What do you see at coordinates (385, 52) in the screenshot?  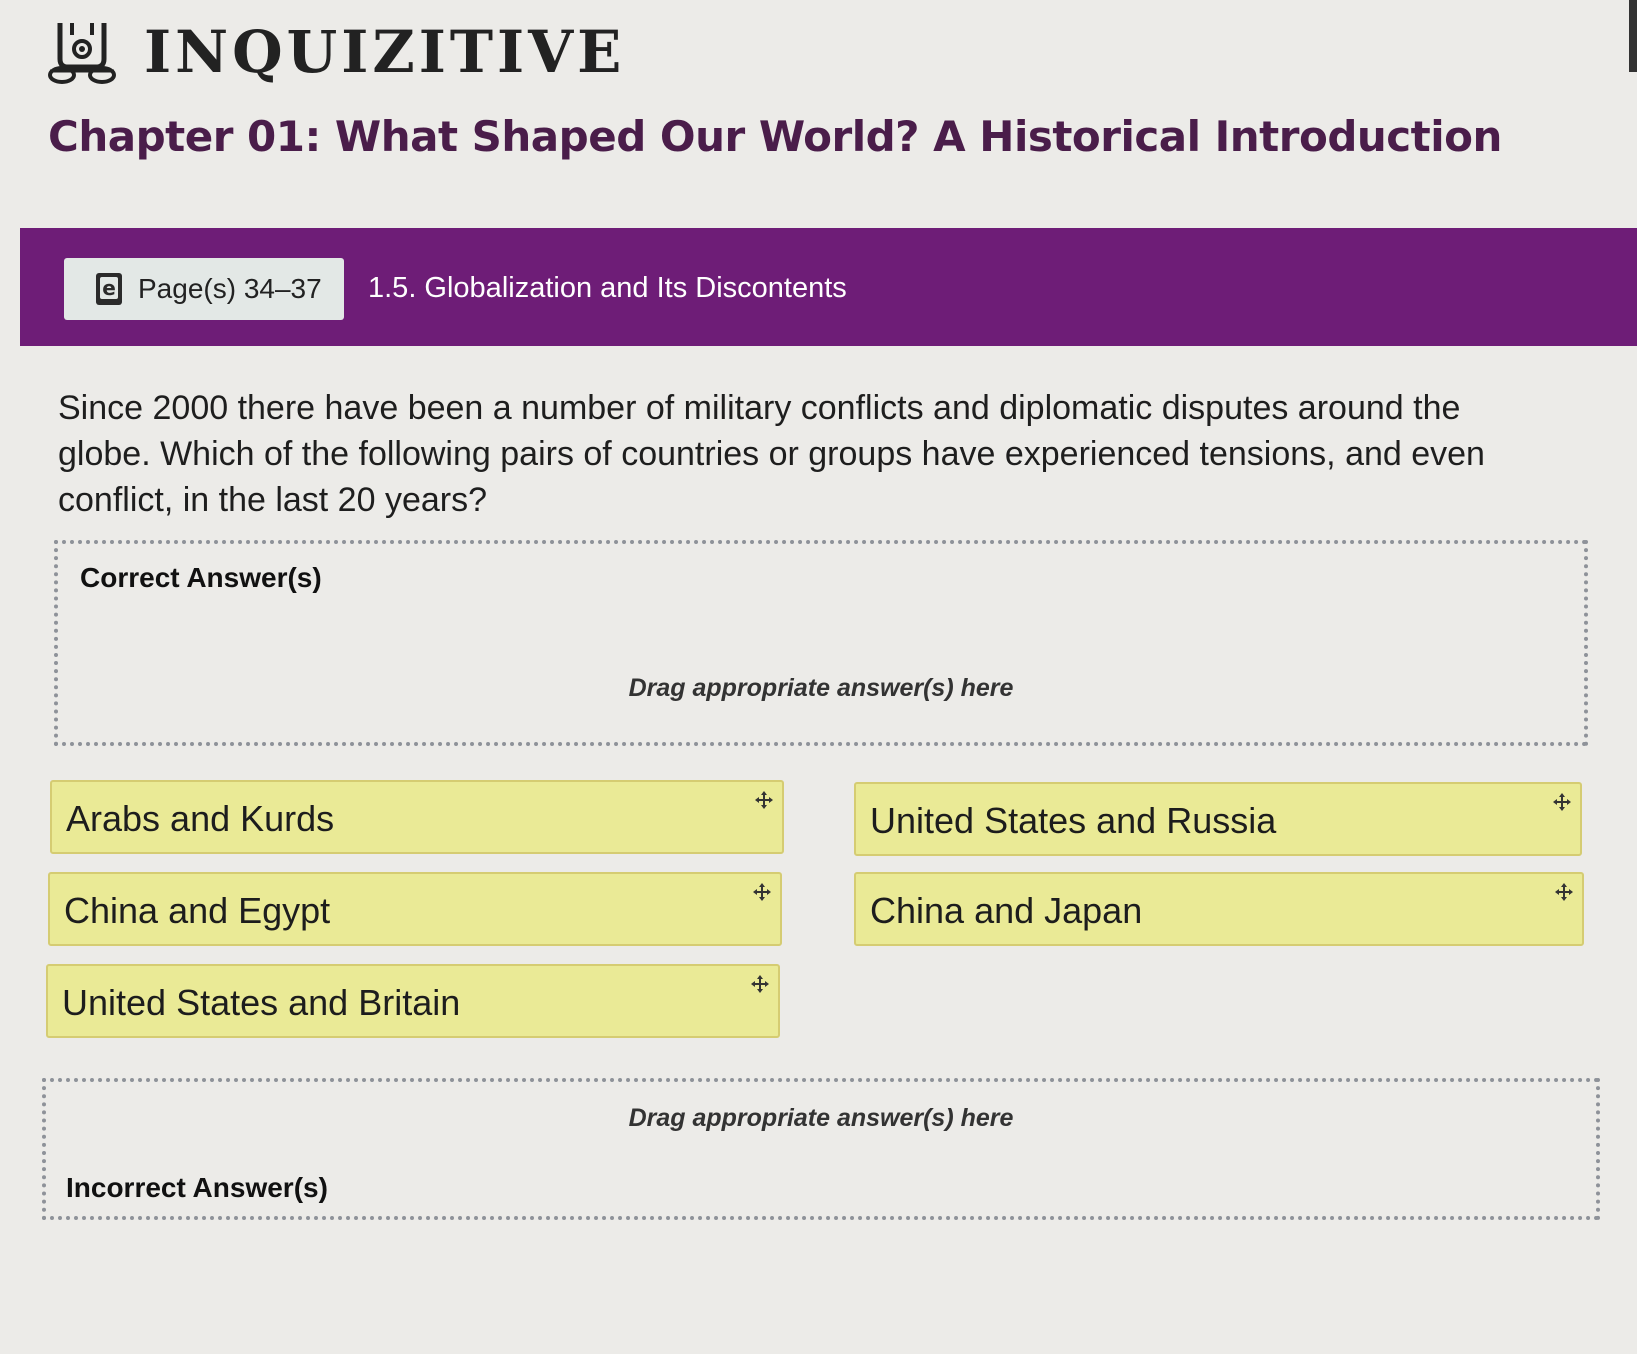 I see `brand-name: INQUIZITIVE` at bounding box center [385, 52].